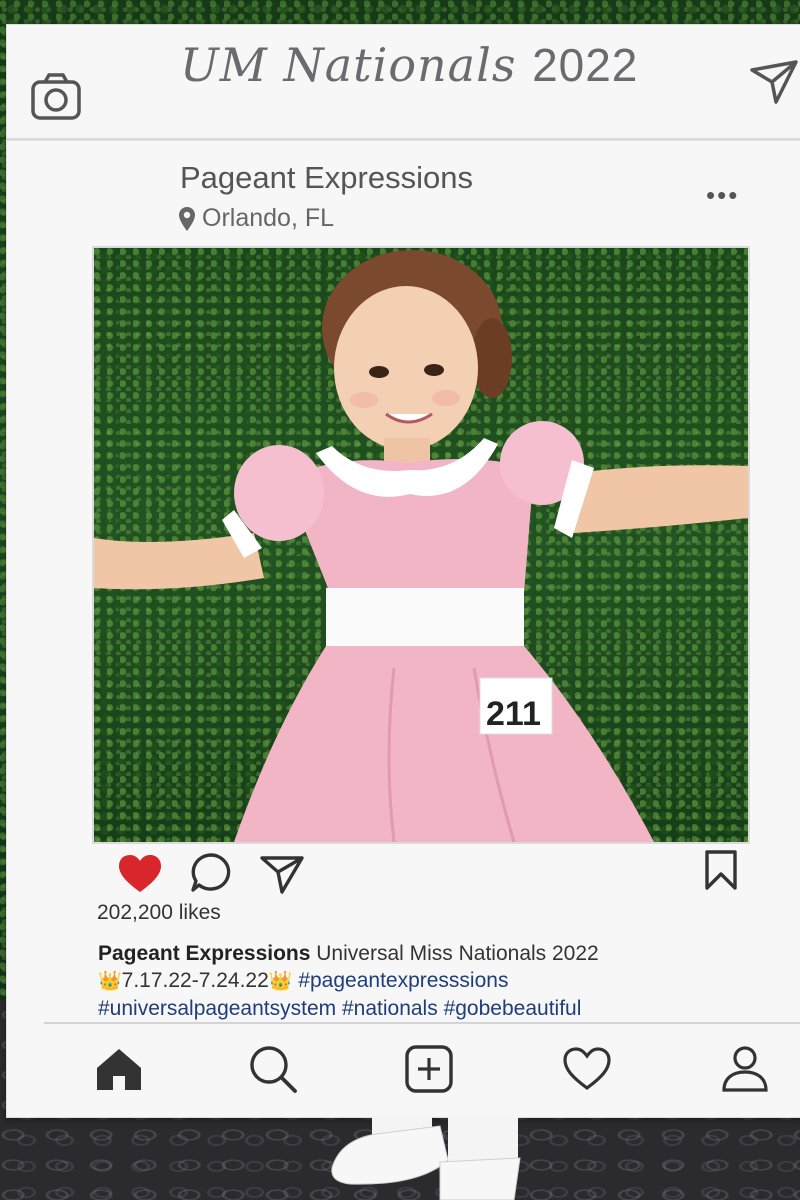 The height and width of the screenshot is (1200, 800). What do you see at coordinates (480, 1178) in the screenshot?
I see `right-shoe` at bounding box center [480, 1178].